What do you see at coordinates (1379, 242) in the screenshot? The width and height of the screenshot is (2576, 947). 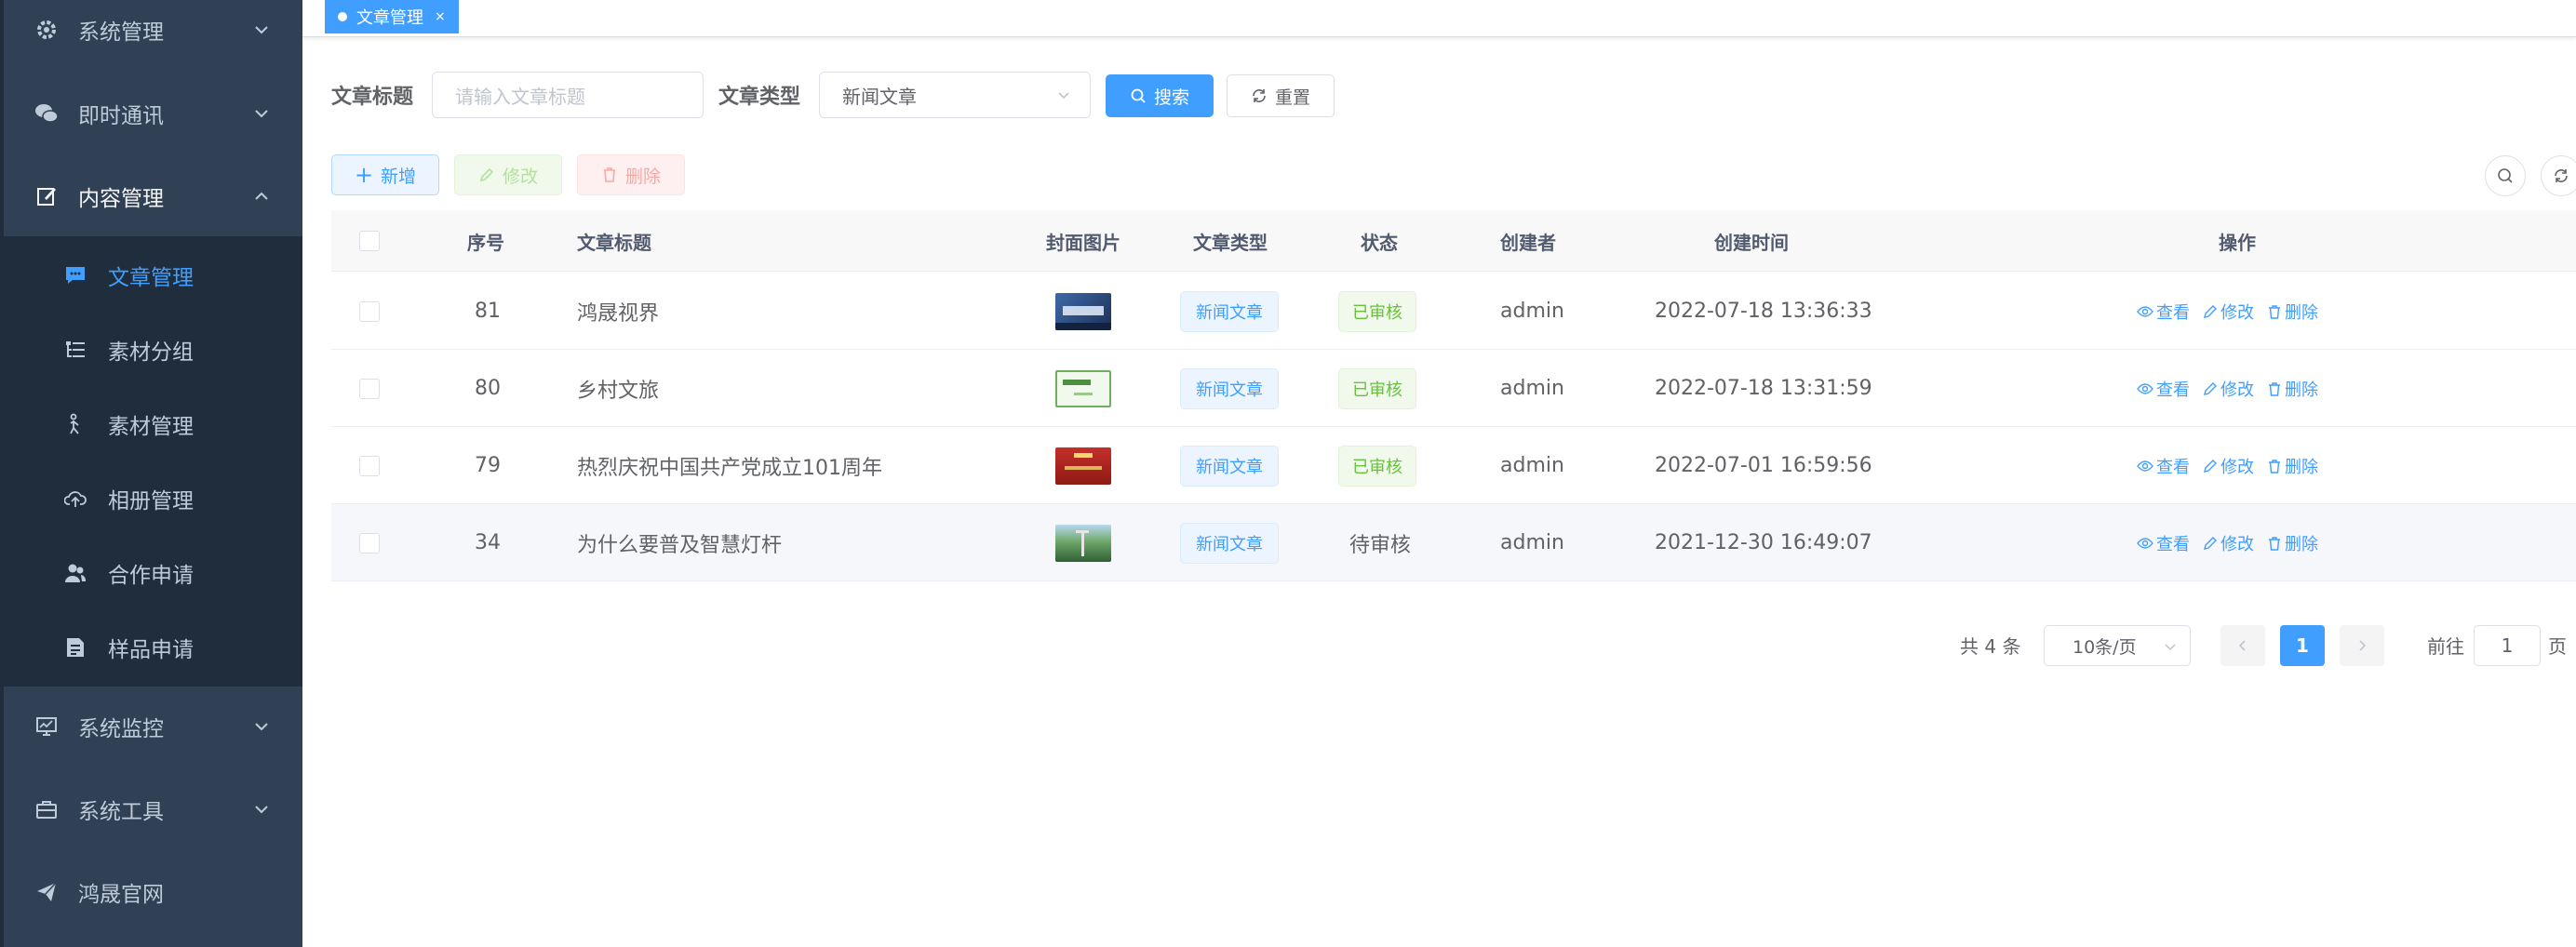 I see `header-status: 状态` at bounding box center [1379, 242].